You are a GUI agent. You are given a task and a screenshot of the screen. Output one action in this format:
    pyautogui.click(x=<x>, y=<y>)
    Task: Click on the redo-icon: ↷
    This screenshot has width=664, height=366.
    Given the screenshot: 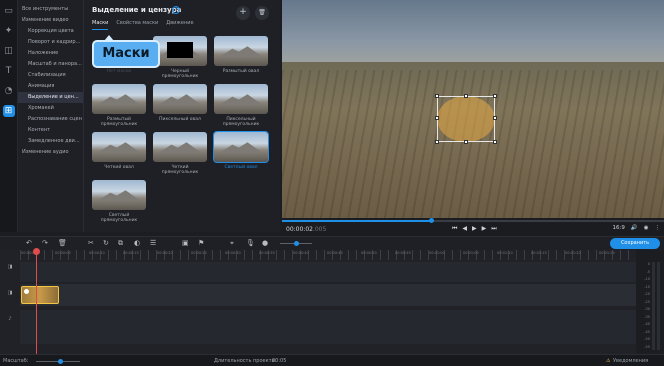 What is the action you would take?
    pyautogui.click(x=45, y=243)
    